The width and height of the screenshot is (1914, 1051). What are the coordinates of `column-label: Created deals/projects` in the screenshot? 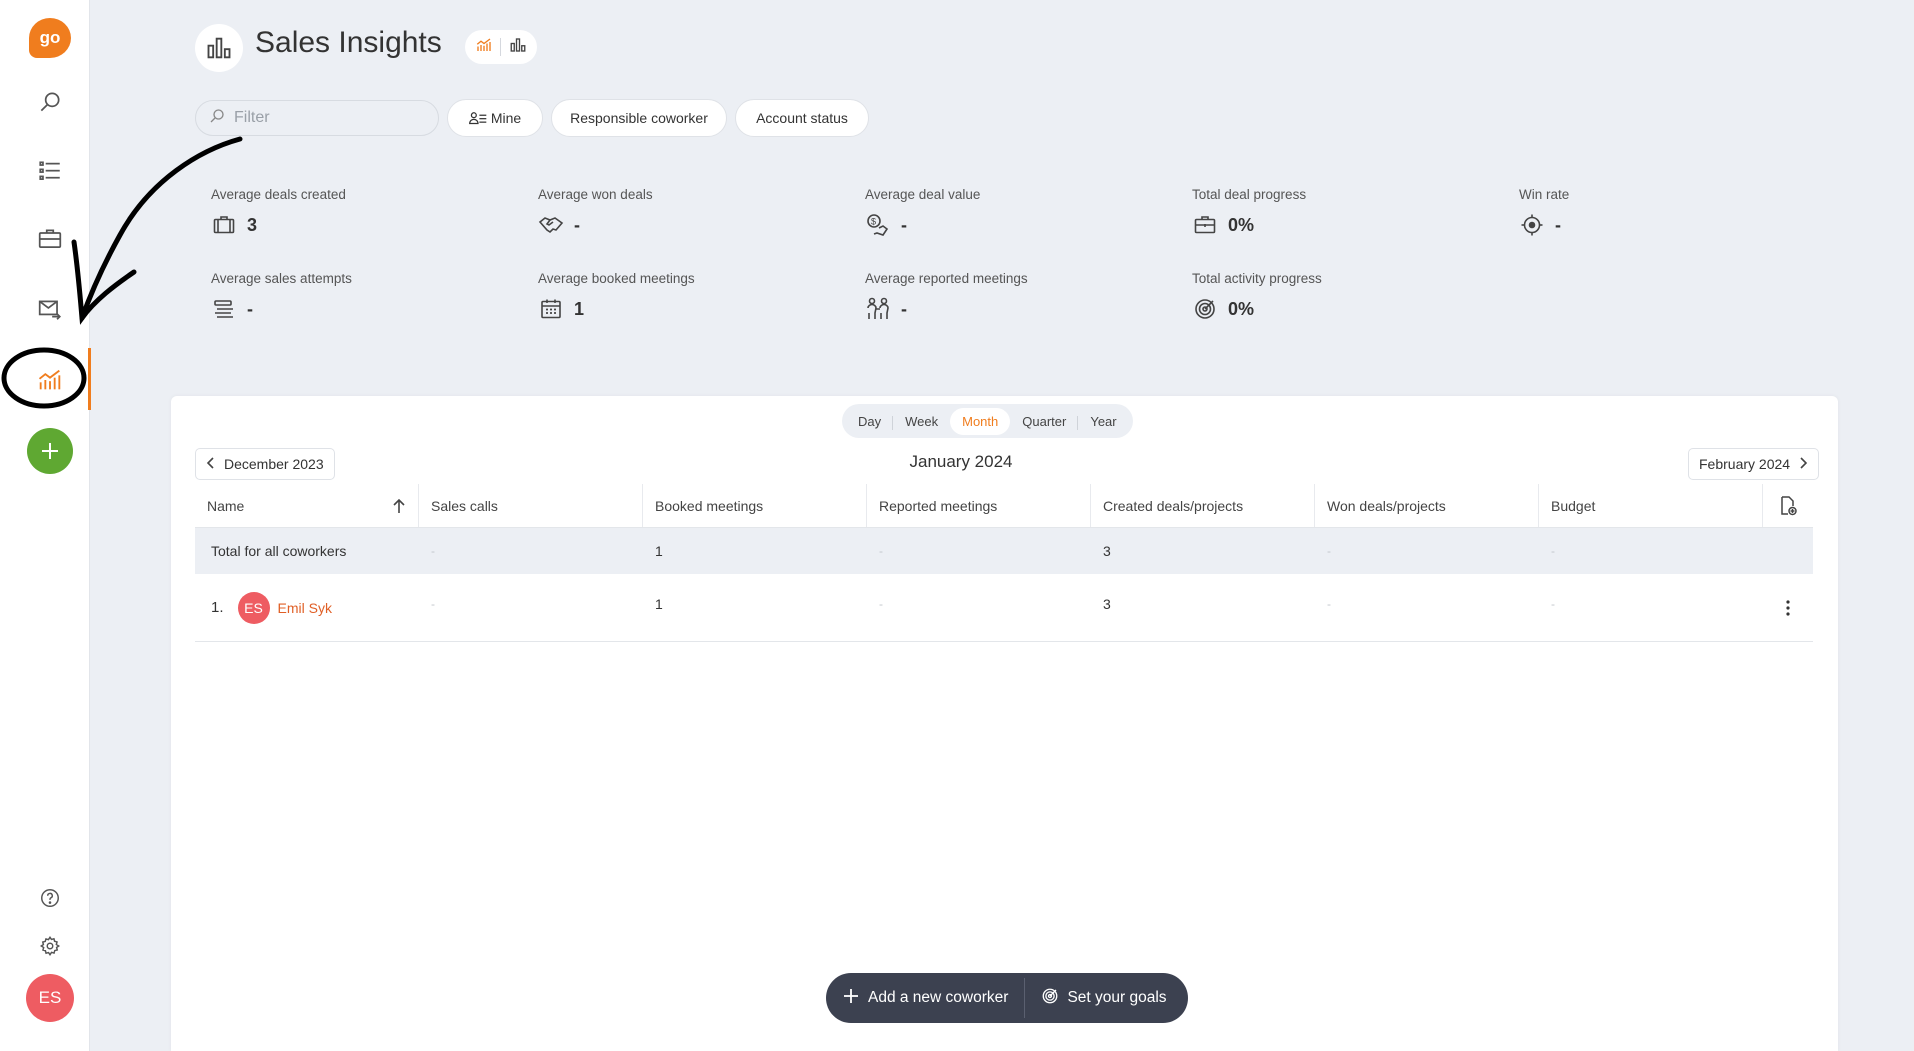 It's located at (1173, 505).